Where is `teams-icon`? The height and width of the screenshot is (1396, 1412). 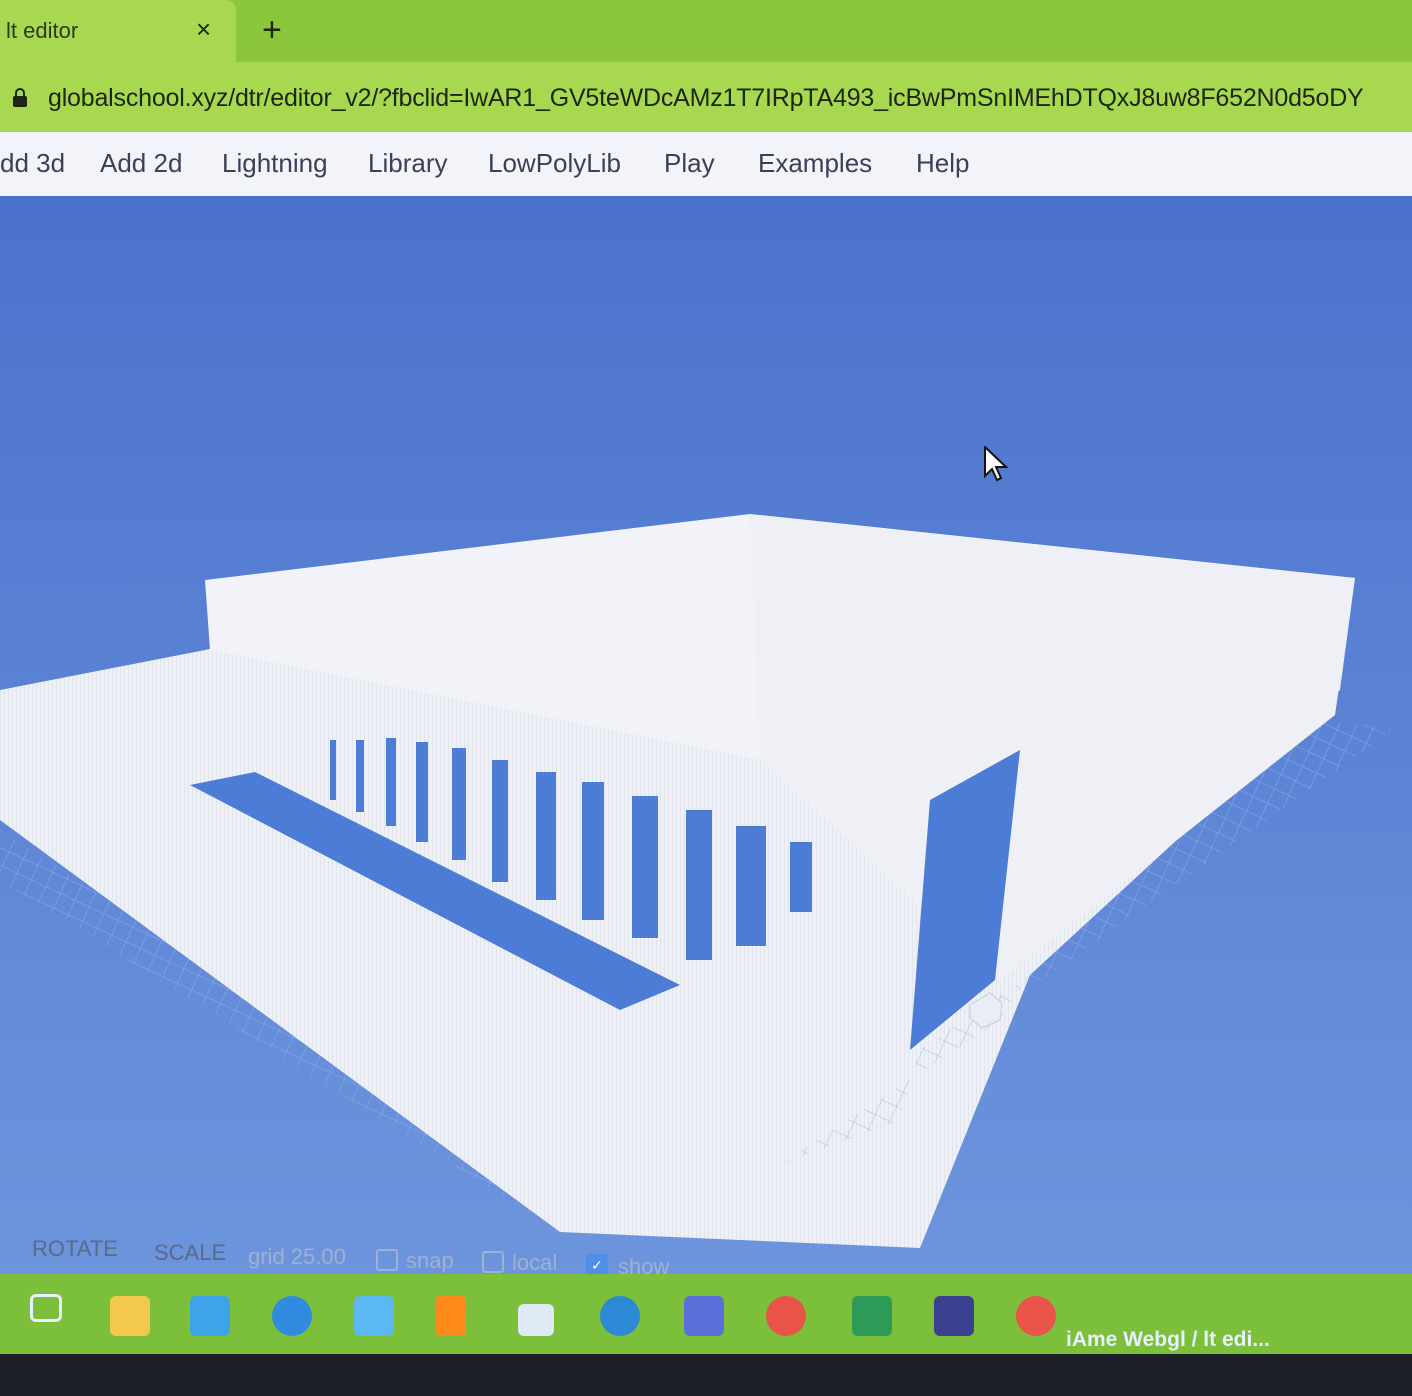
teams-icon is located at coordinates (704, 1316).